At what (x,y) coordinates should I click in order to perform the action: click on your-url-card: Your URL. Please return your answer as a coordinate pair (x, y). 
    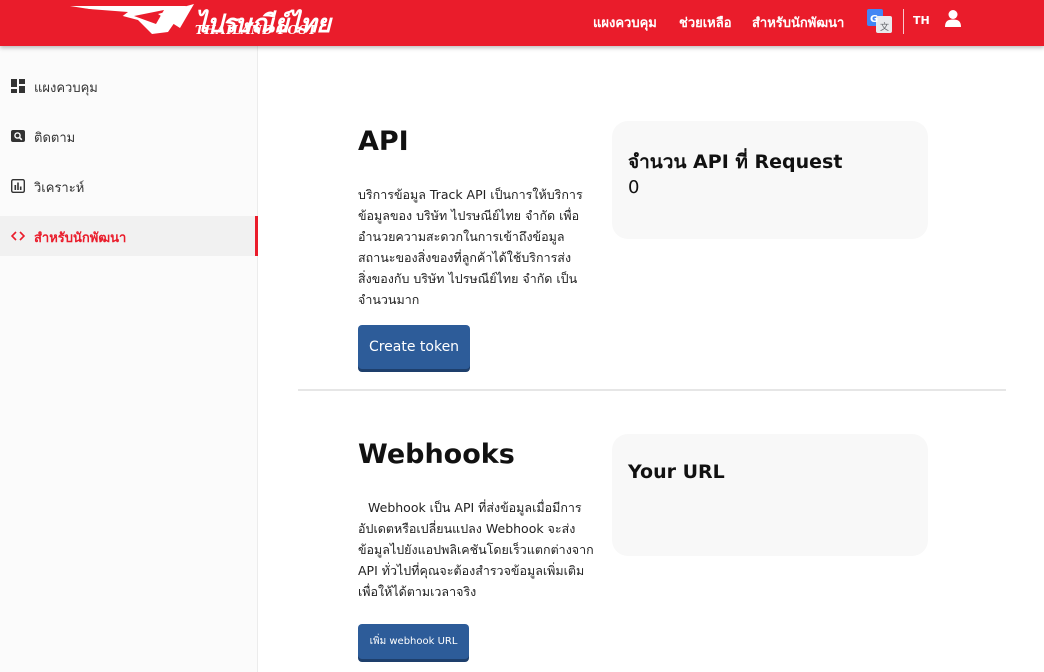
    Looking at the image, I should click on (770, 495).